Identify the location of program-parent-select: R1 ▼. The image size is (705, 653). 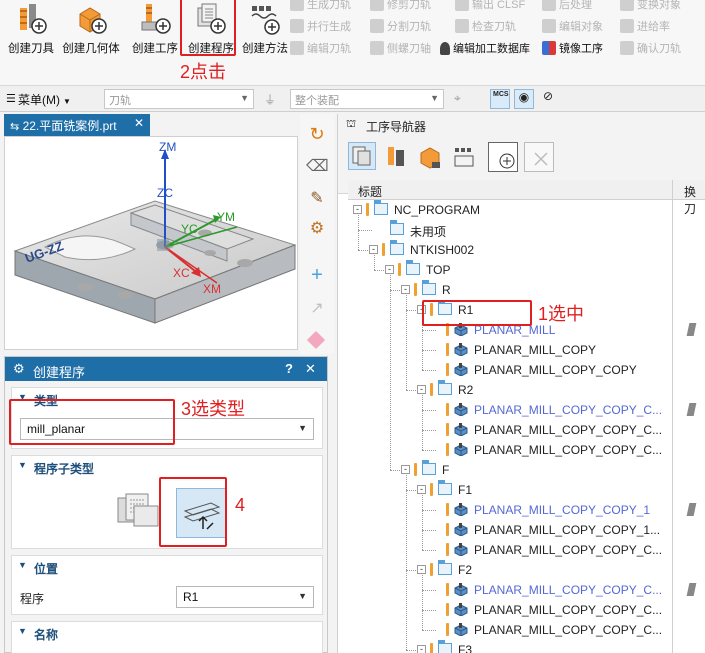
(245, 597).